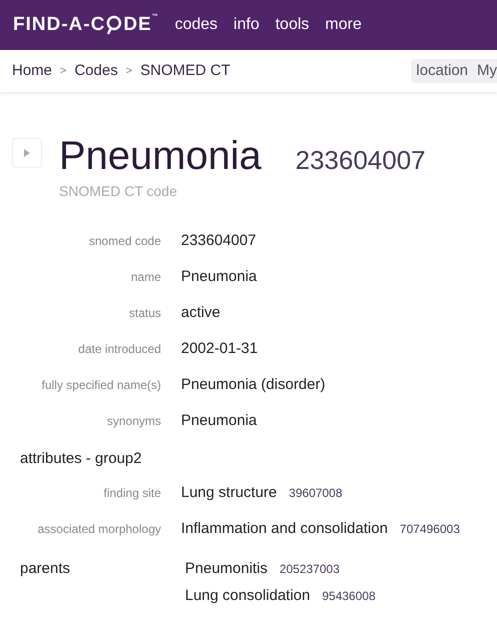  What do you see at coordinates (144, 313) in the screenshot?
I see `field-label: status` at bounding box center [144, 313].